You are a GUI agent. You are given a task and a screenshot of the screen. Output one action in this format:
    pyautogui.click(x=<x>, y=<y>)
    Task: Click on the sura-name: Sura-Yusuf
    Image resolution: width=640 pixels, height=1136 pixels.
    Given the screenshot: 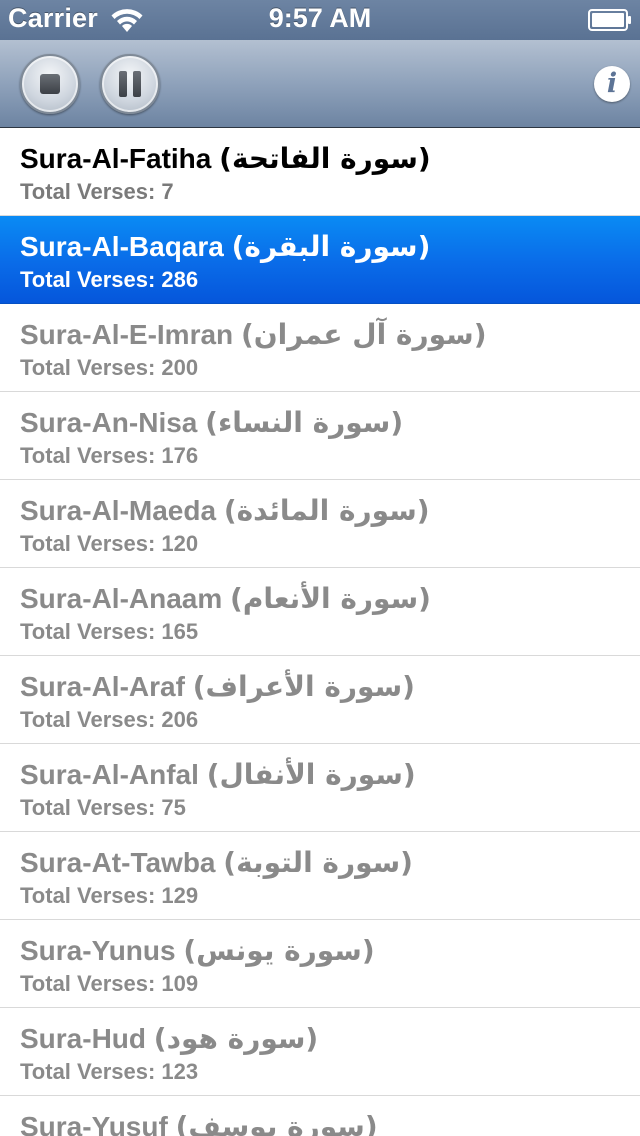 What is the action you would take?
    pyautogui.click(x=94, y=1123)
    